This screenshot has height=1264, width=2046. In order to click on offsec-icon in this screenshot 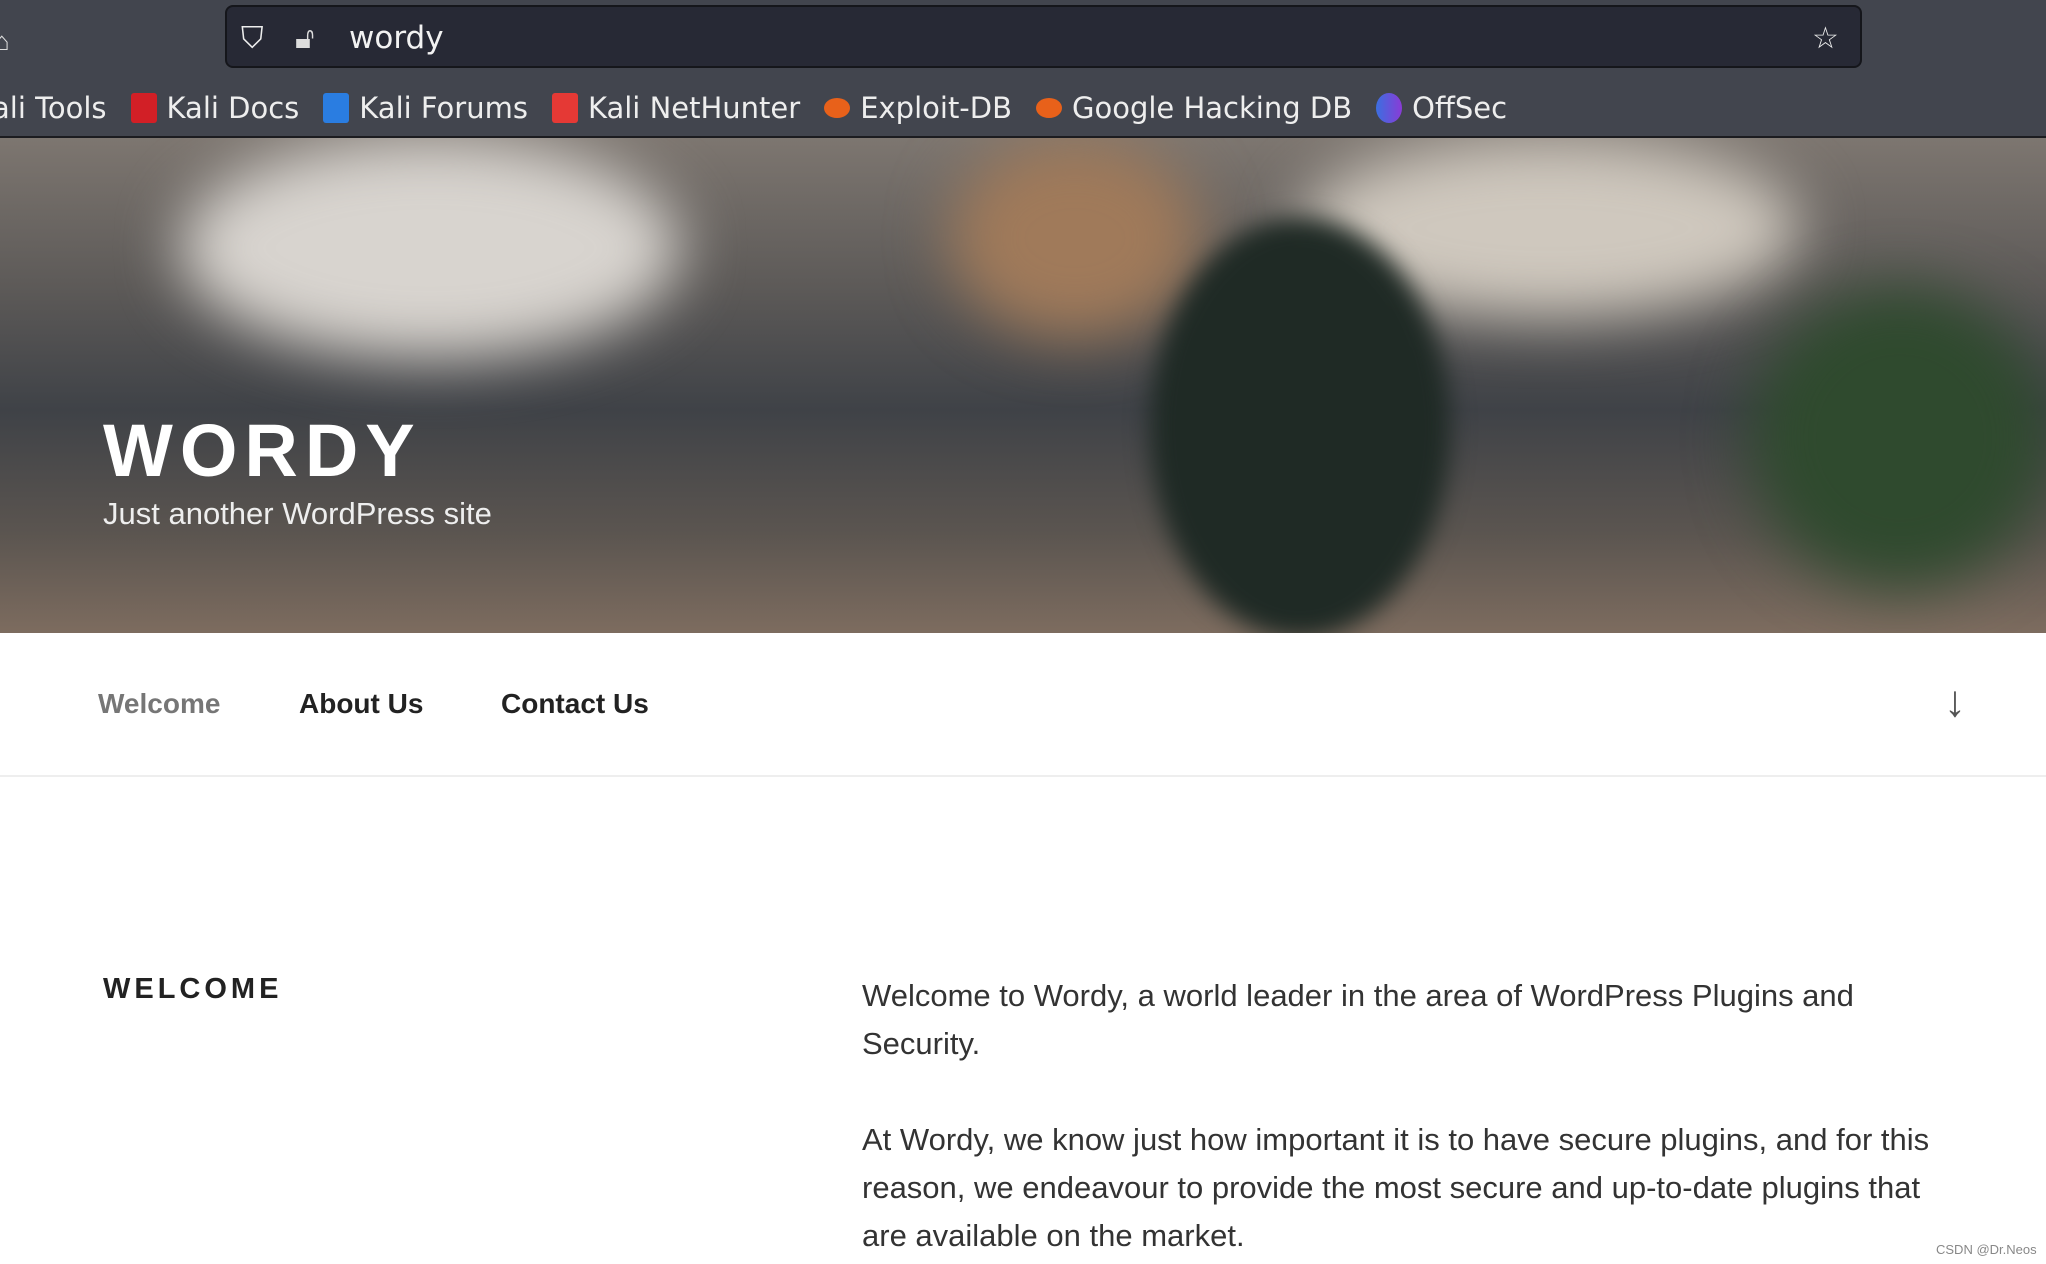, I will do `click(1389, 108)`.